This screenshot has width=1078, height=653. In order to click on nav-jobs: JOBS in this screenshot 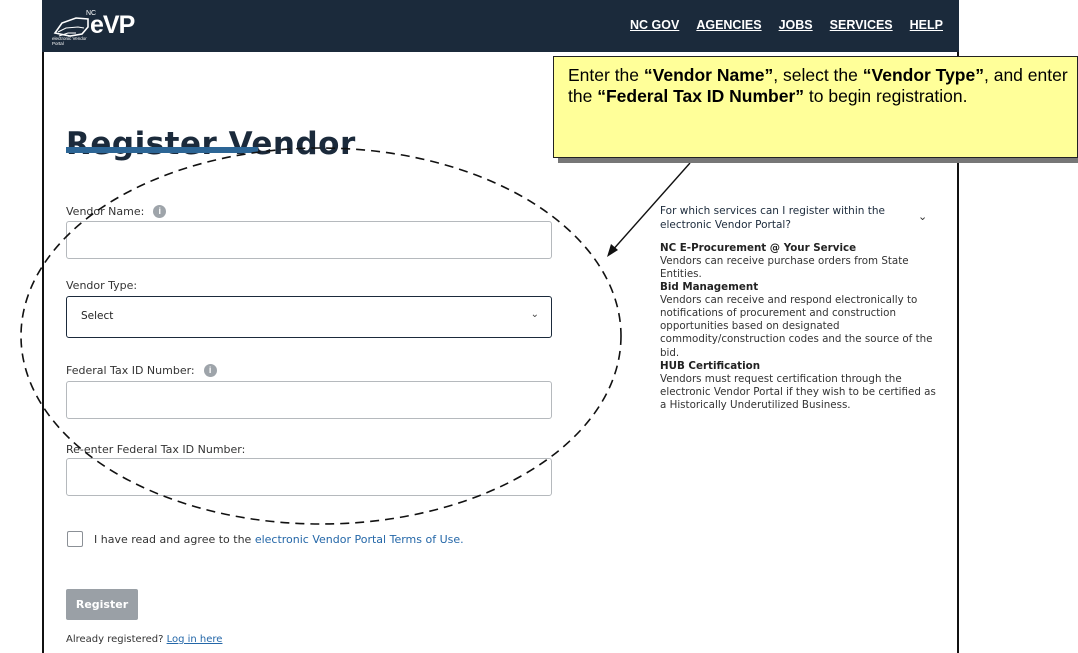, I will do `click(796, 25)`.